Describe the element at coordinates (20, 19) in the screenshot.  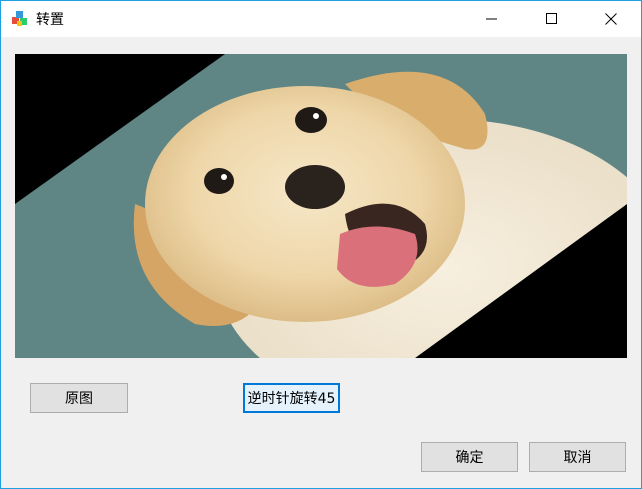
I see `app-icon` at that location.